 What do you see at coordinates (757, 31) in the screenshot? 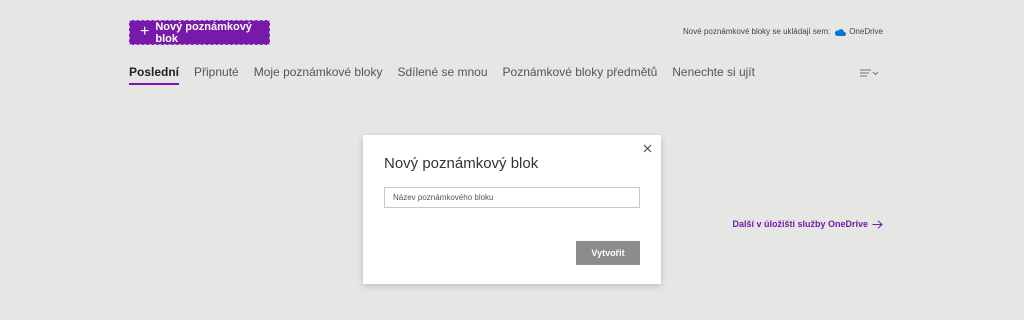
I see `save-location-text: Nové poznámkové bloky se ukládají sem:` at bounding box center [757, 31].